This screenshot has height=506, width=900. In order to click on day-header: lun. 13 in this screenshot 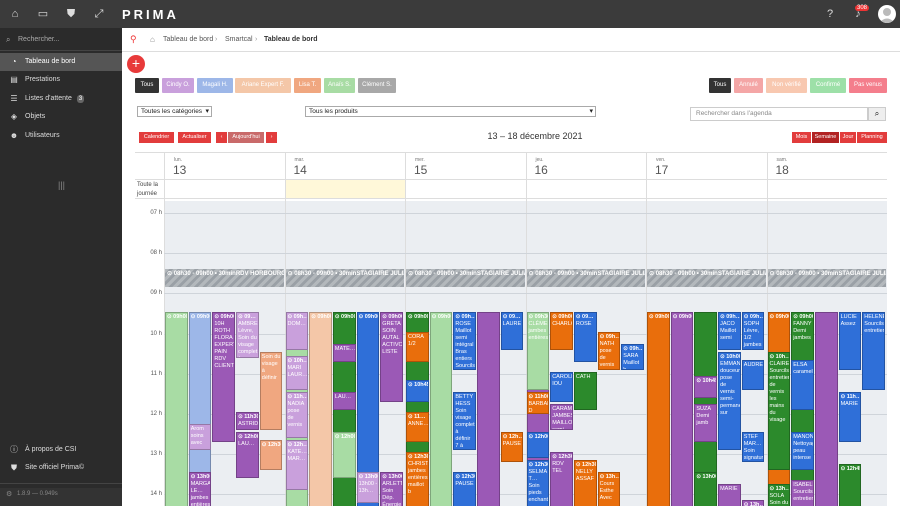, I will do `click(224, 166)`.